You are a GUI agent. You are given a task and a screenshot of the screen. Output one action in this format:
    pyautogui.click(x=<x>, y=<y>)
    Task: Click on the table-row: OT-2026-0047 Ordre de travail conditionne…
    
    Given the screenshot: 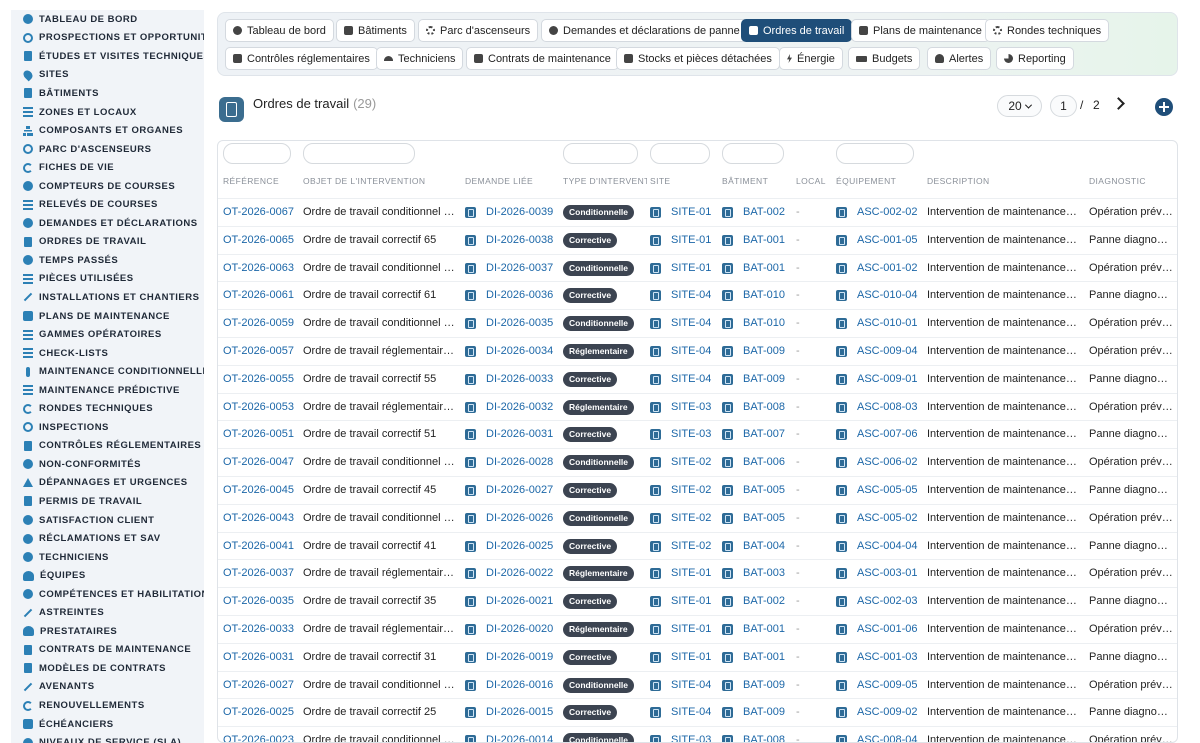 What is the action you would take?
    pyautogui.click(x=697, y=462)
    